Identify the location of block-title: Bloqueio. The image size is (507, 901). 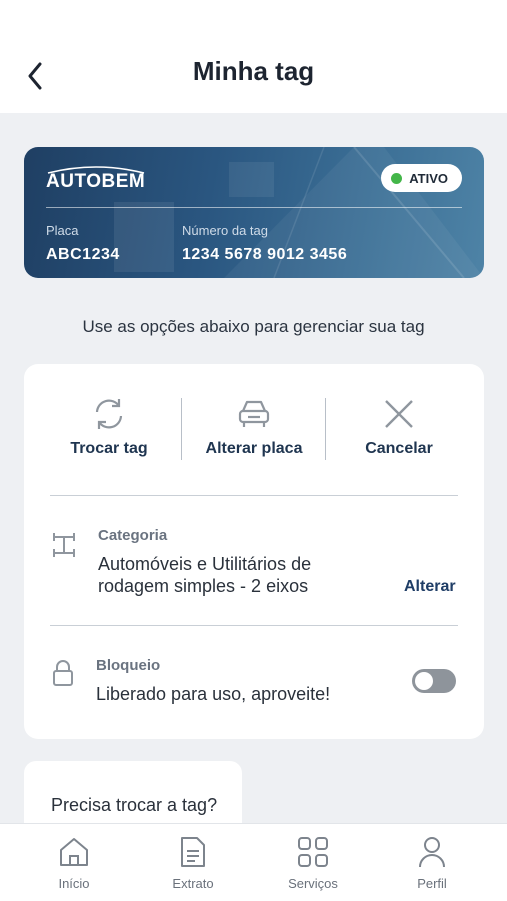
(128, 665).